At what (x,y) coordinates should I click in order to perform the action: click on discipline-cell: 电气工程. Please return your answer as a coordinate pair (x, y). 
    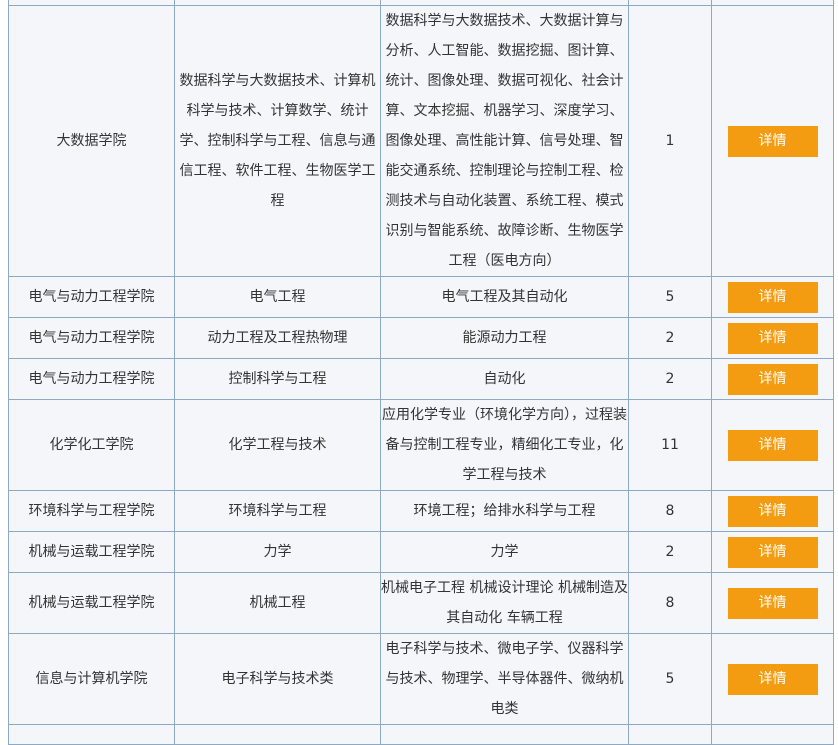
    Looking at the image, I should click on (277, 297).